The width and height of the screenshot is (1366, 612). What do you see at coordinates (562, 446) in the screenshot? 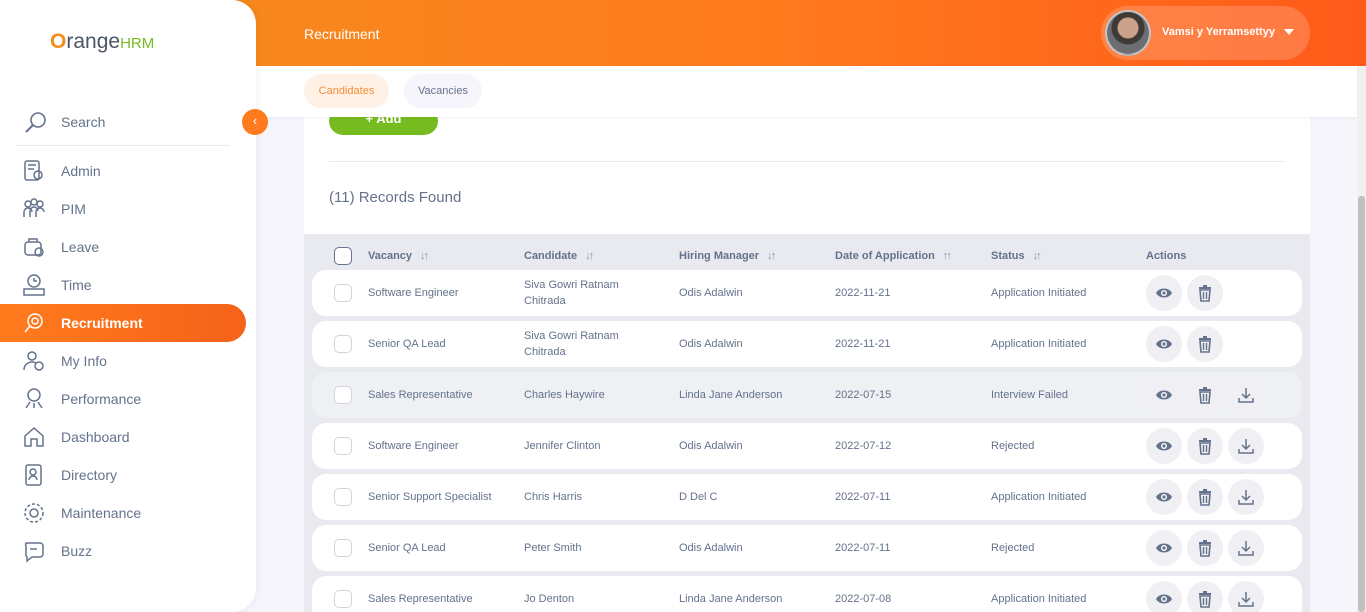
I see `candidate-name-line-1: Jennifer Clinton` at bounding box center [562, 446].